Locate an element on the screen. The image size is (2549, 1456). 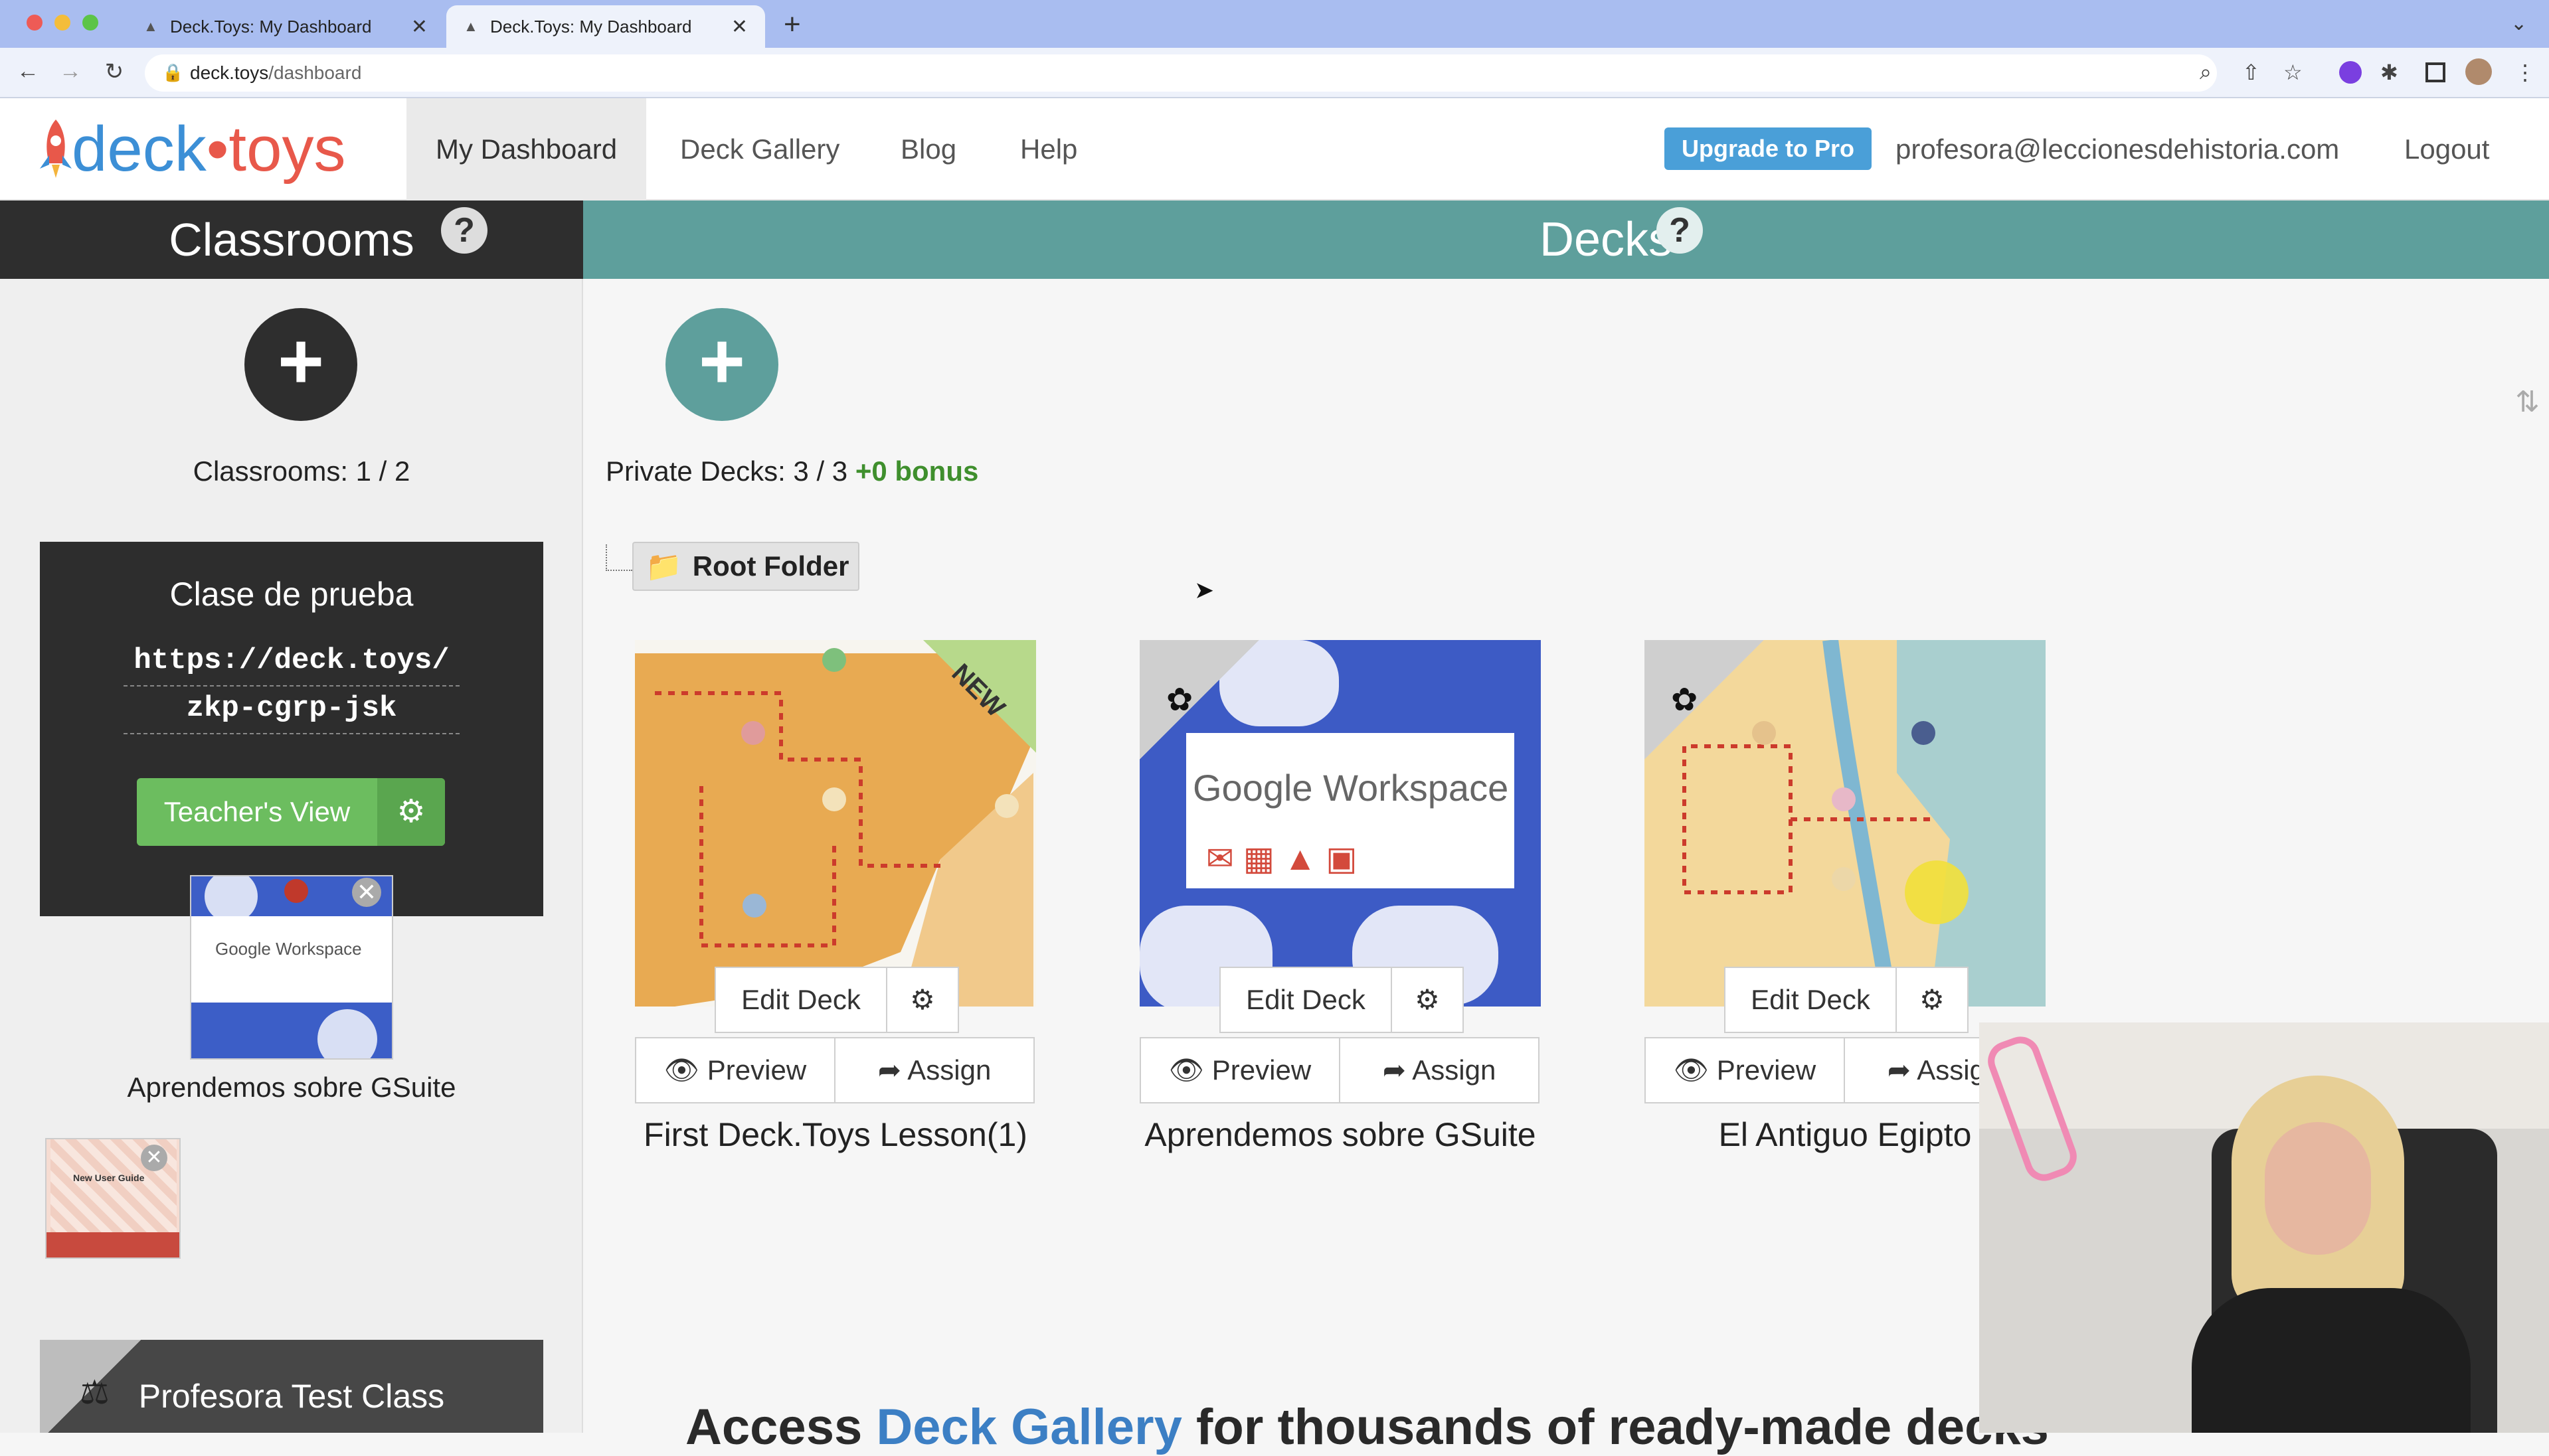
teachers-view-button: Teacher's View ⚙ is located at coordinates (291, 812).